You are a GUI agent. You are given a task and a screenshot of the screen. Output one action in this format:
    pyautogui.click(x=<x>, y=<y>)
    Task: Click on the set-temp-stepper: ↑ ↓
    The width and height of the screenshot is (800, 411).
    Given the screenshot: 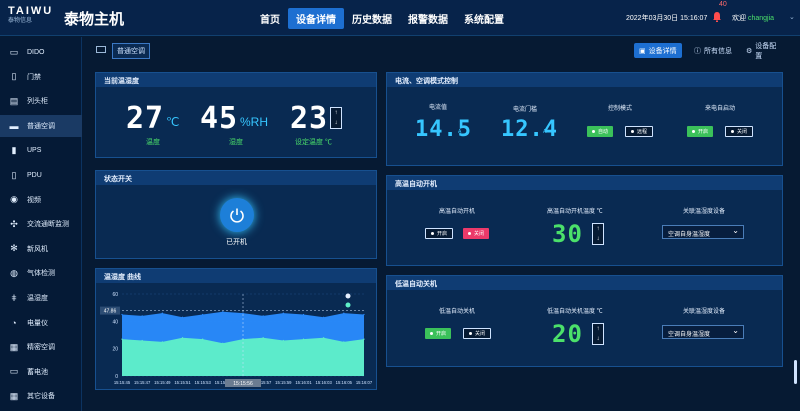 What is the action you would take?
    pyautogui.click(x=336, y=118)
    